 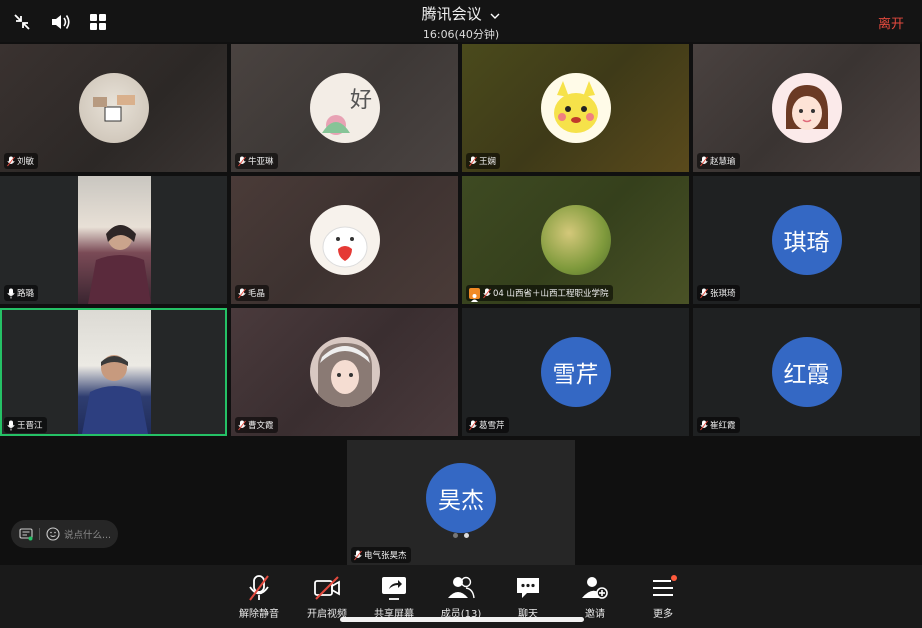 I want to click on more-label: 更多, so click(x=663, y=614).